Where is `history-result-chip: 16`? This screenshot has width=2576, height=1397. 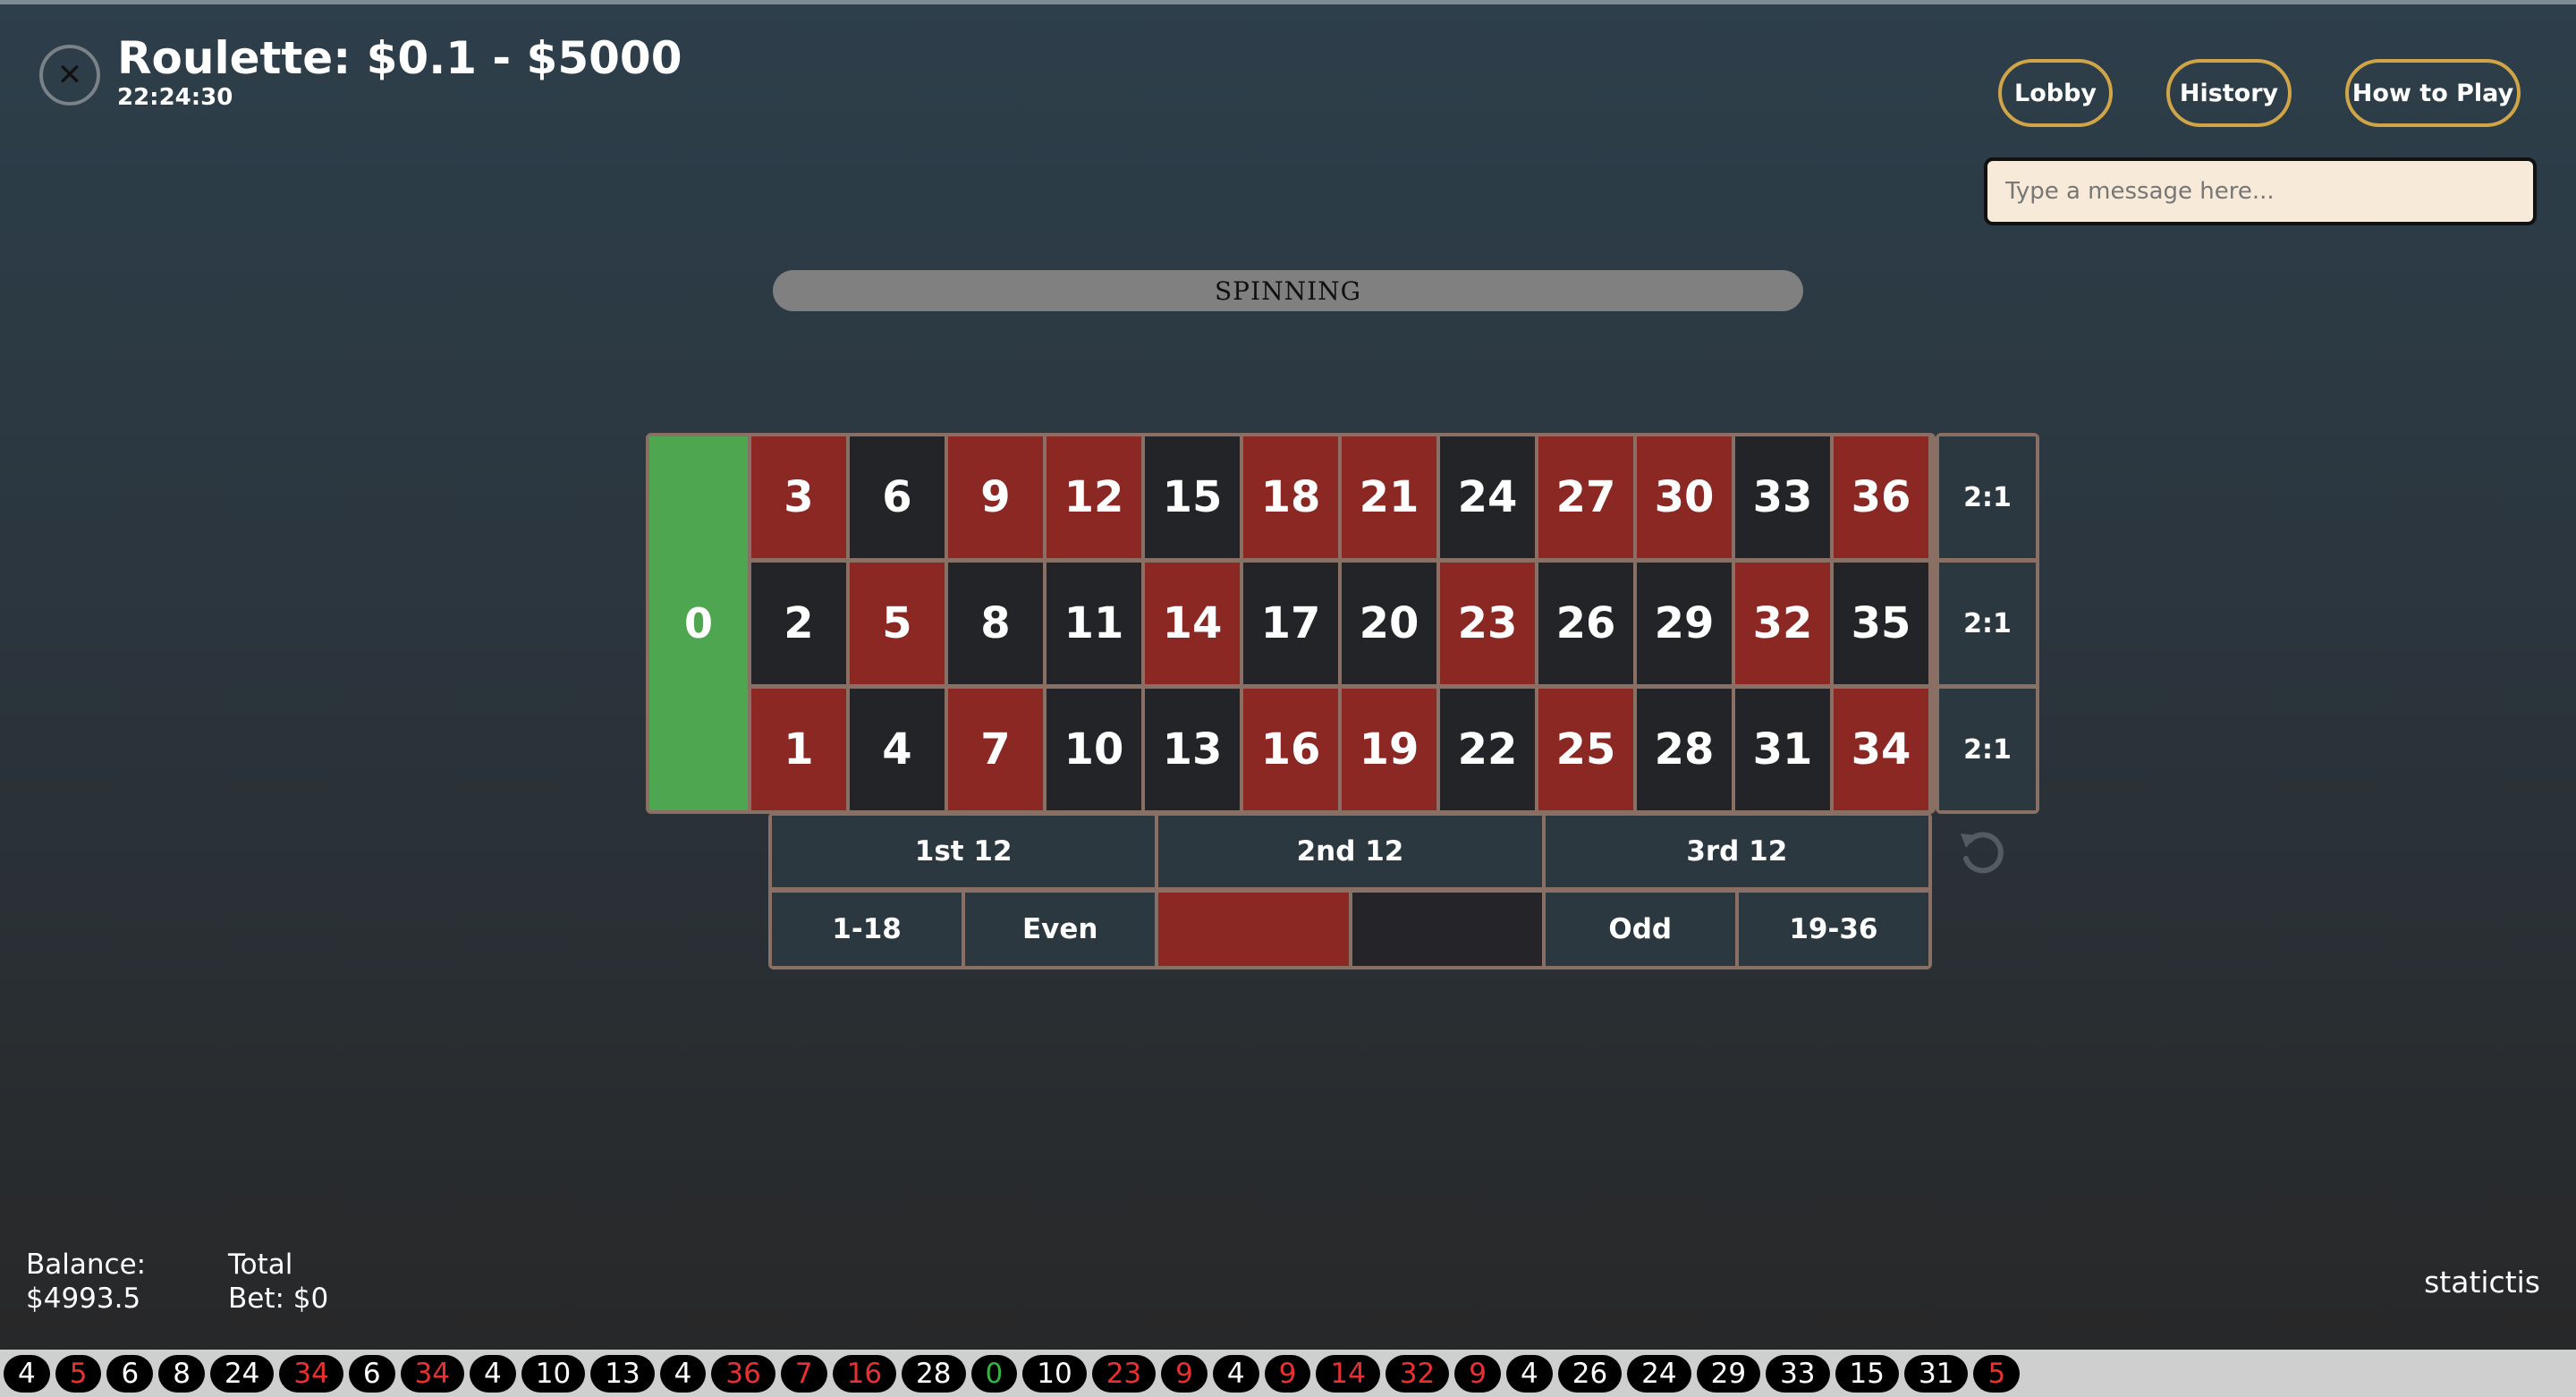 history-result-chip: 16 is located at coordinates (864, 1373).